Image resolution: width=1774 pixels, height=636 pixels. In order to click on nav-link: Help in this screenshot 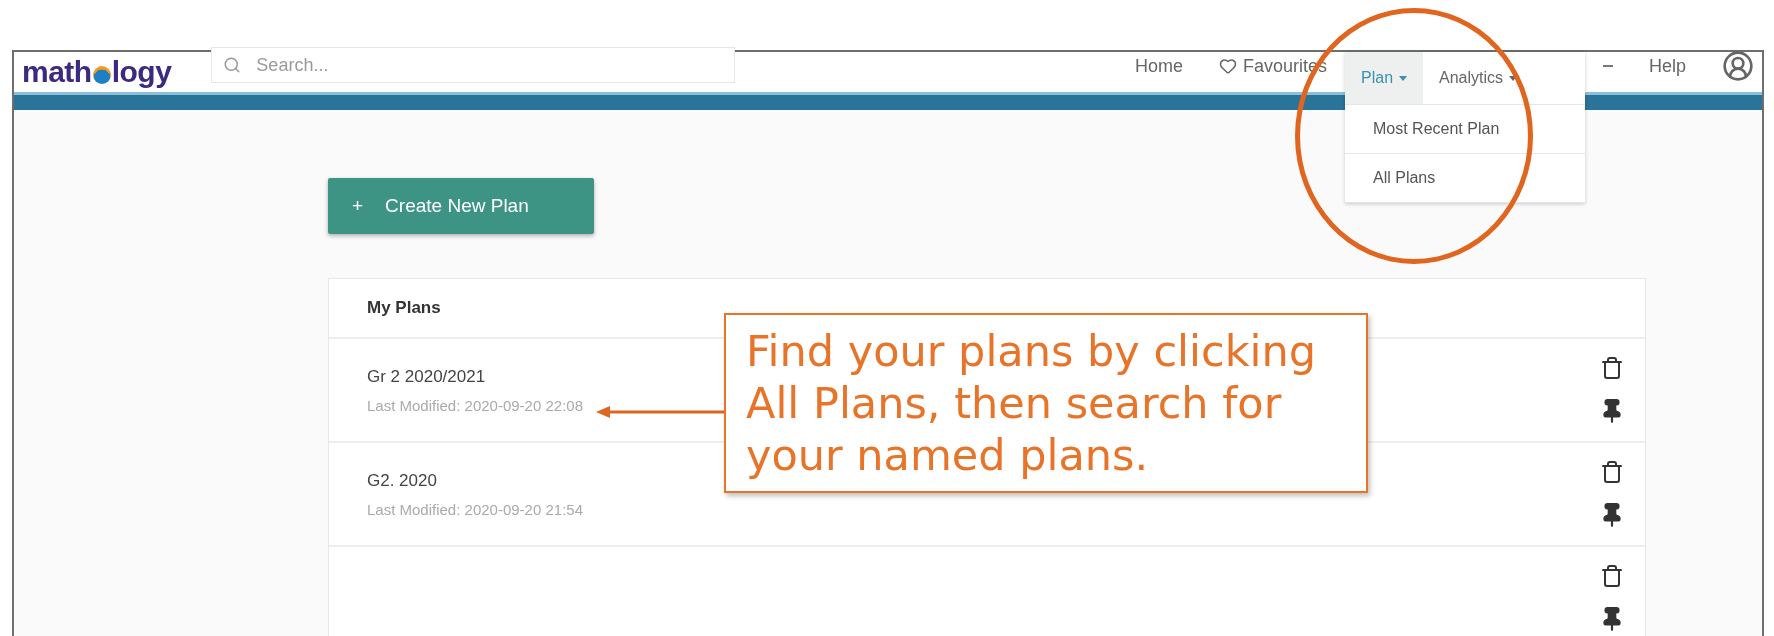, I will do `click(1667, 66)`.